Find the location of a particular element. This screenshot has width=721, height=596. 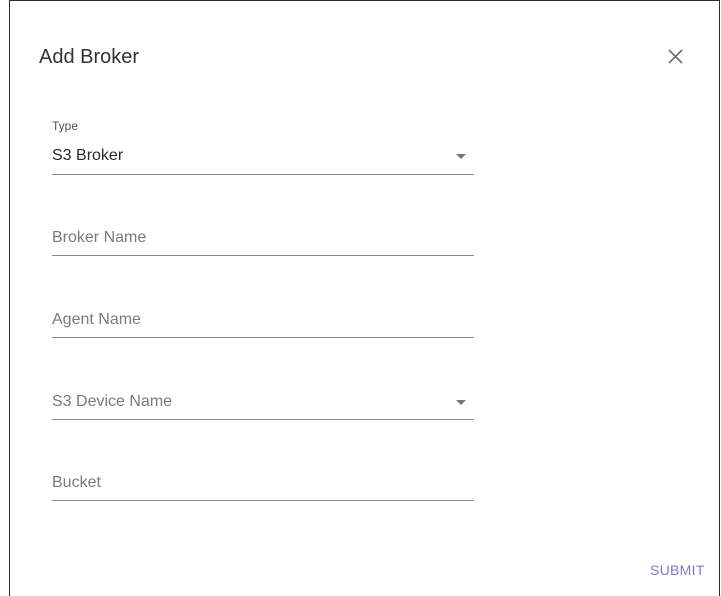

close-icon is located at coordinates (676, 57).